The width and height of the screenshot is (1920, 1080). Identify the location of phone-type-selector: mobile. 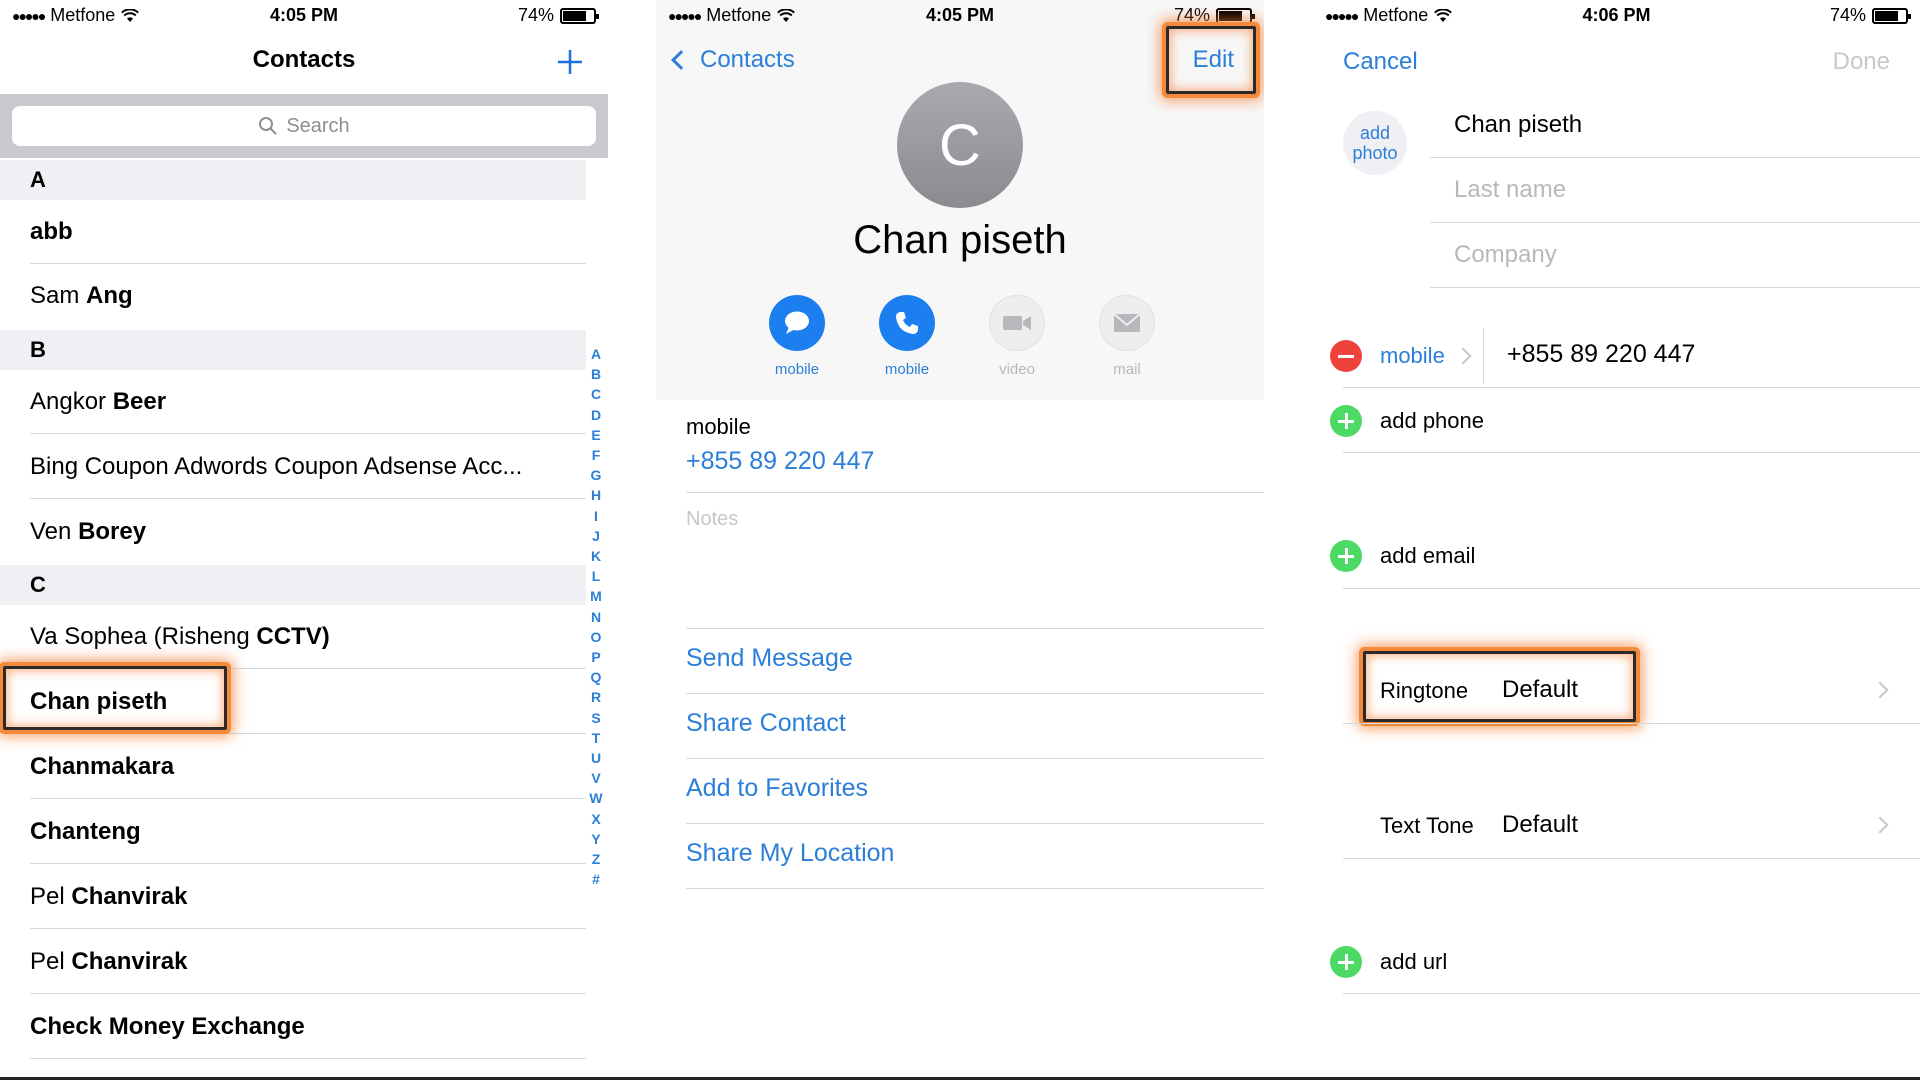
(1412, 356).